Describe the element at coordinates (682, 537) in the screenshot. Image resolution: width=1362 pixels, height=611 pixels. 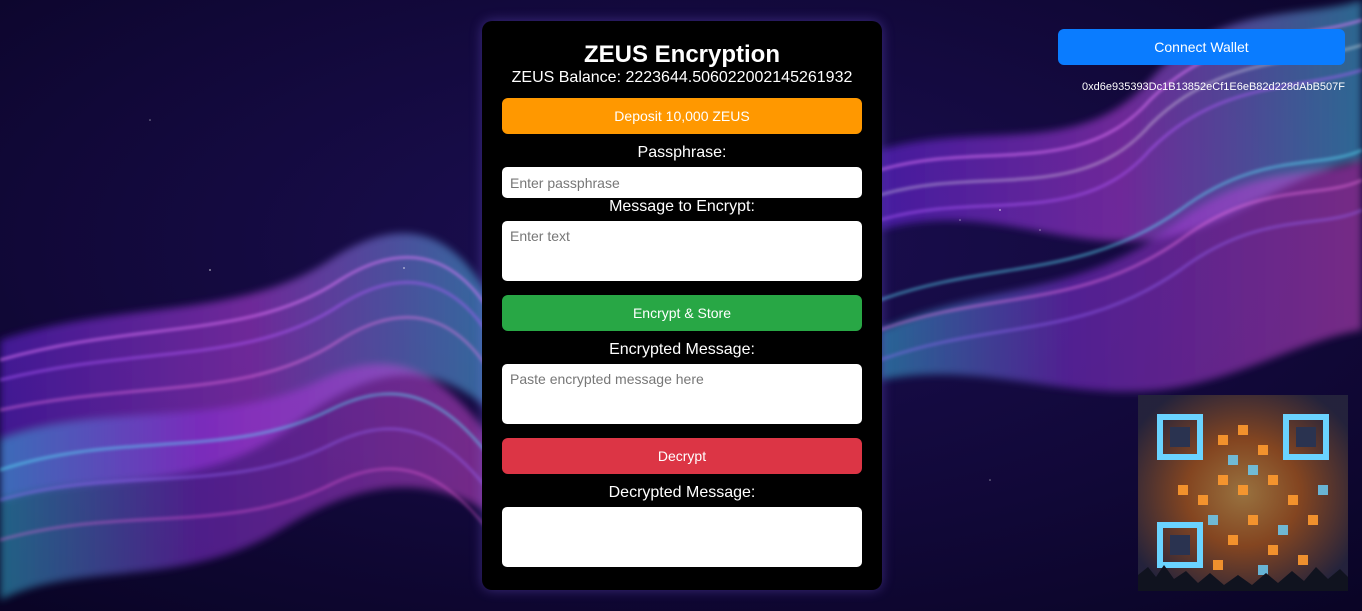
I see `decrypted-message-textarea` at that location.